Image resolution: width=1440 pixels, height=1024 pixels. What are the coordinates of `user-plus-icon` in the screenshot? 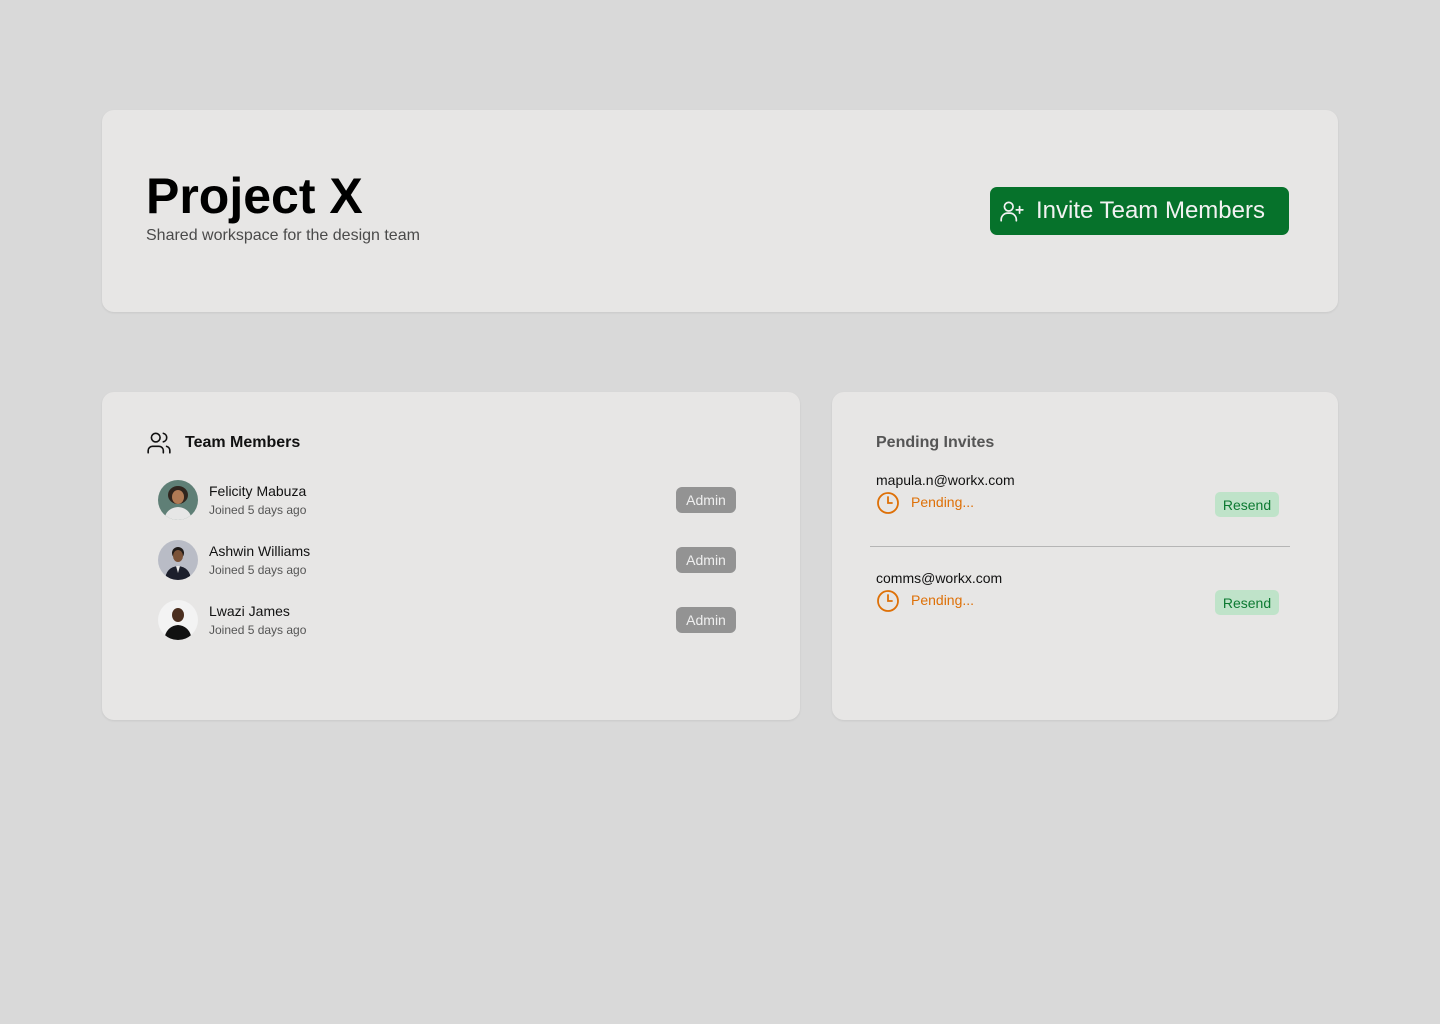 It's located at (1012, 211).